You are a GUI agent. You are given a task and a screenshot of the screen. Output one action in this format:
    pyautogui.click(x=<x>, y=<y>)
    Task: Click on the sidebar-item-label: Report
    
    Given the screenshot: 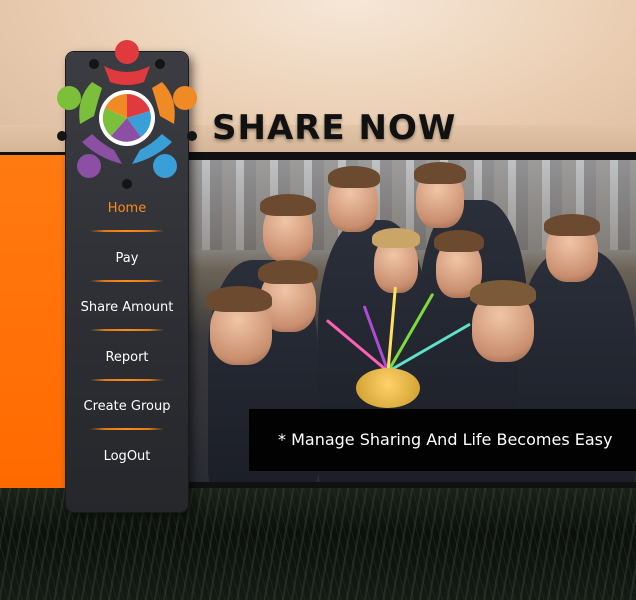 What is the action you would take?
    pyautogui.click(x=126, y=355)
    